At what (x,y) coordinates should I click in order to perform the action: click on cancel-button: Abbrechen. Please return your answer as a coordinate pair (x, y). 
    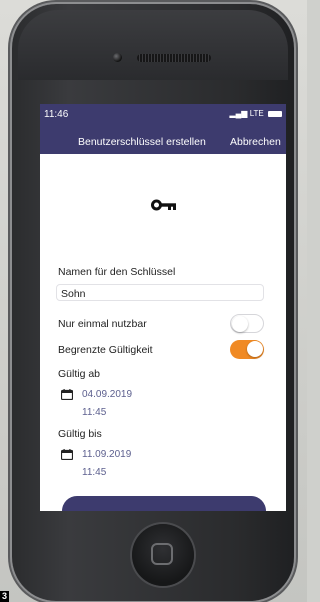
    Looking at the image, I should click on (255, 142).